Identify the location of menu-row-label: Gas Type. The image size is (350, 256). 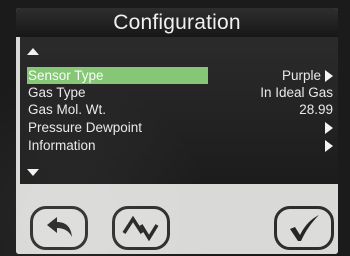
(57, 92).